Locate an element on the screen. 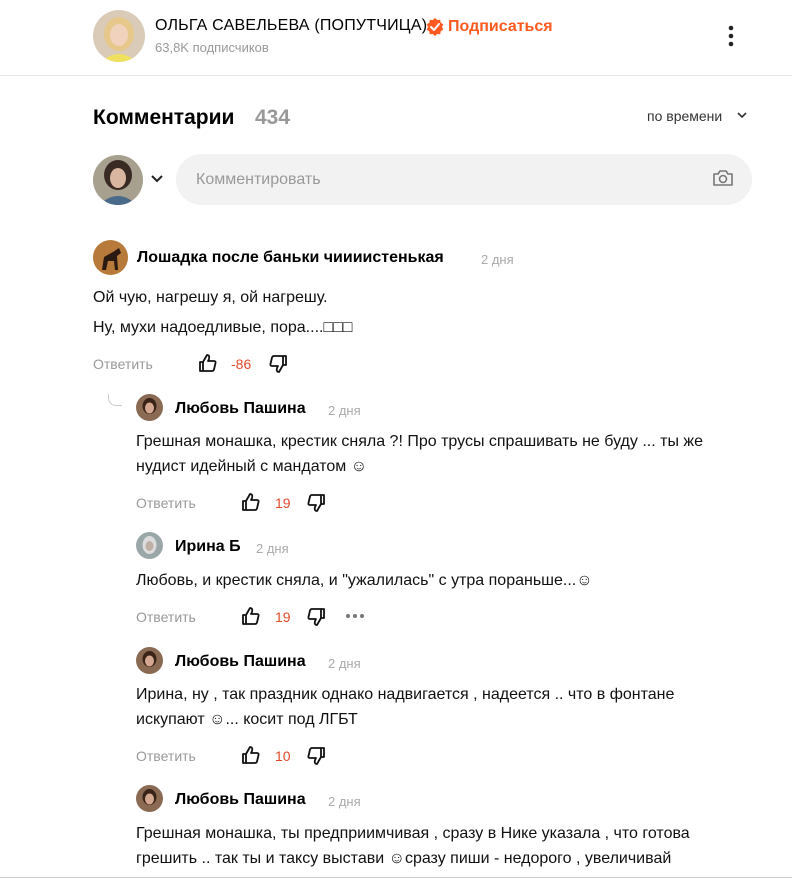 This screenshot has width=792, height=882. comment-input: Комментировать is located at coordinates (464, 179).